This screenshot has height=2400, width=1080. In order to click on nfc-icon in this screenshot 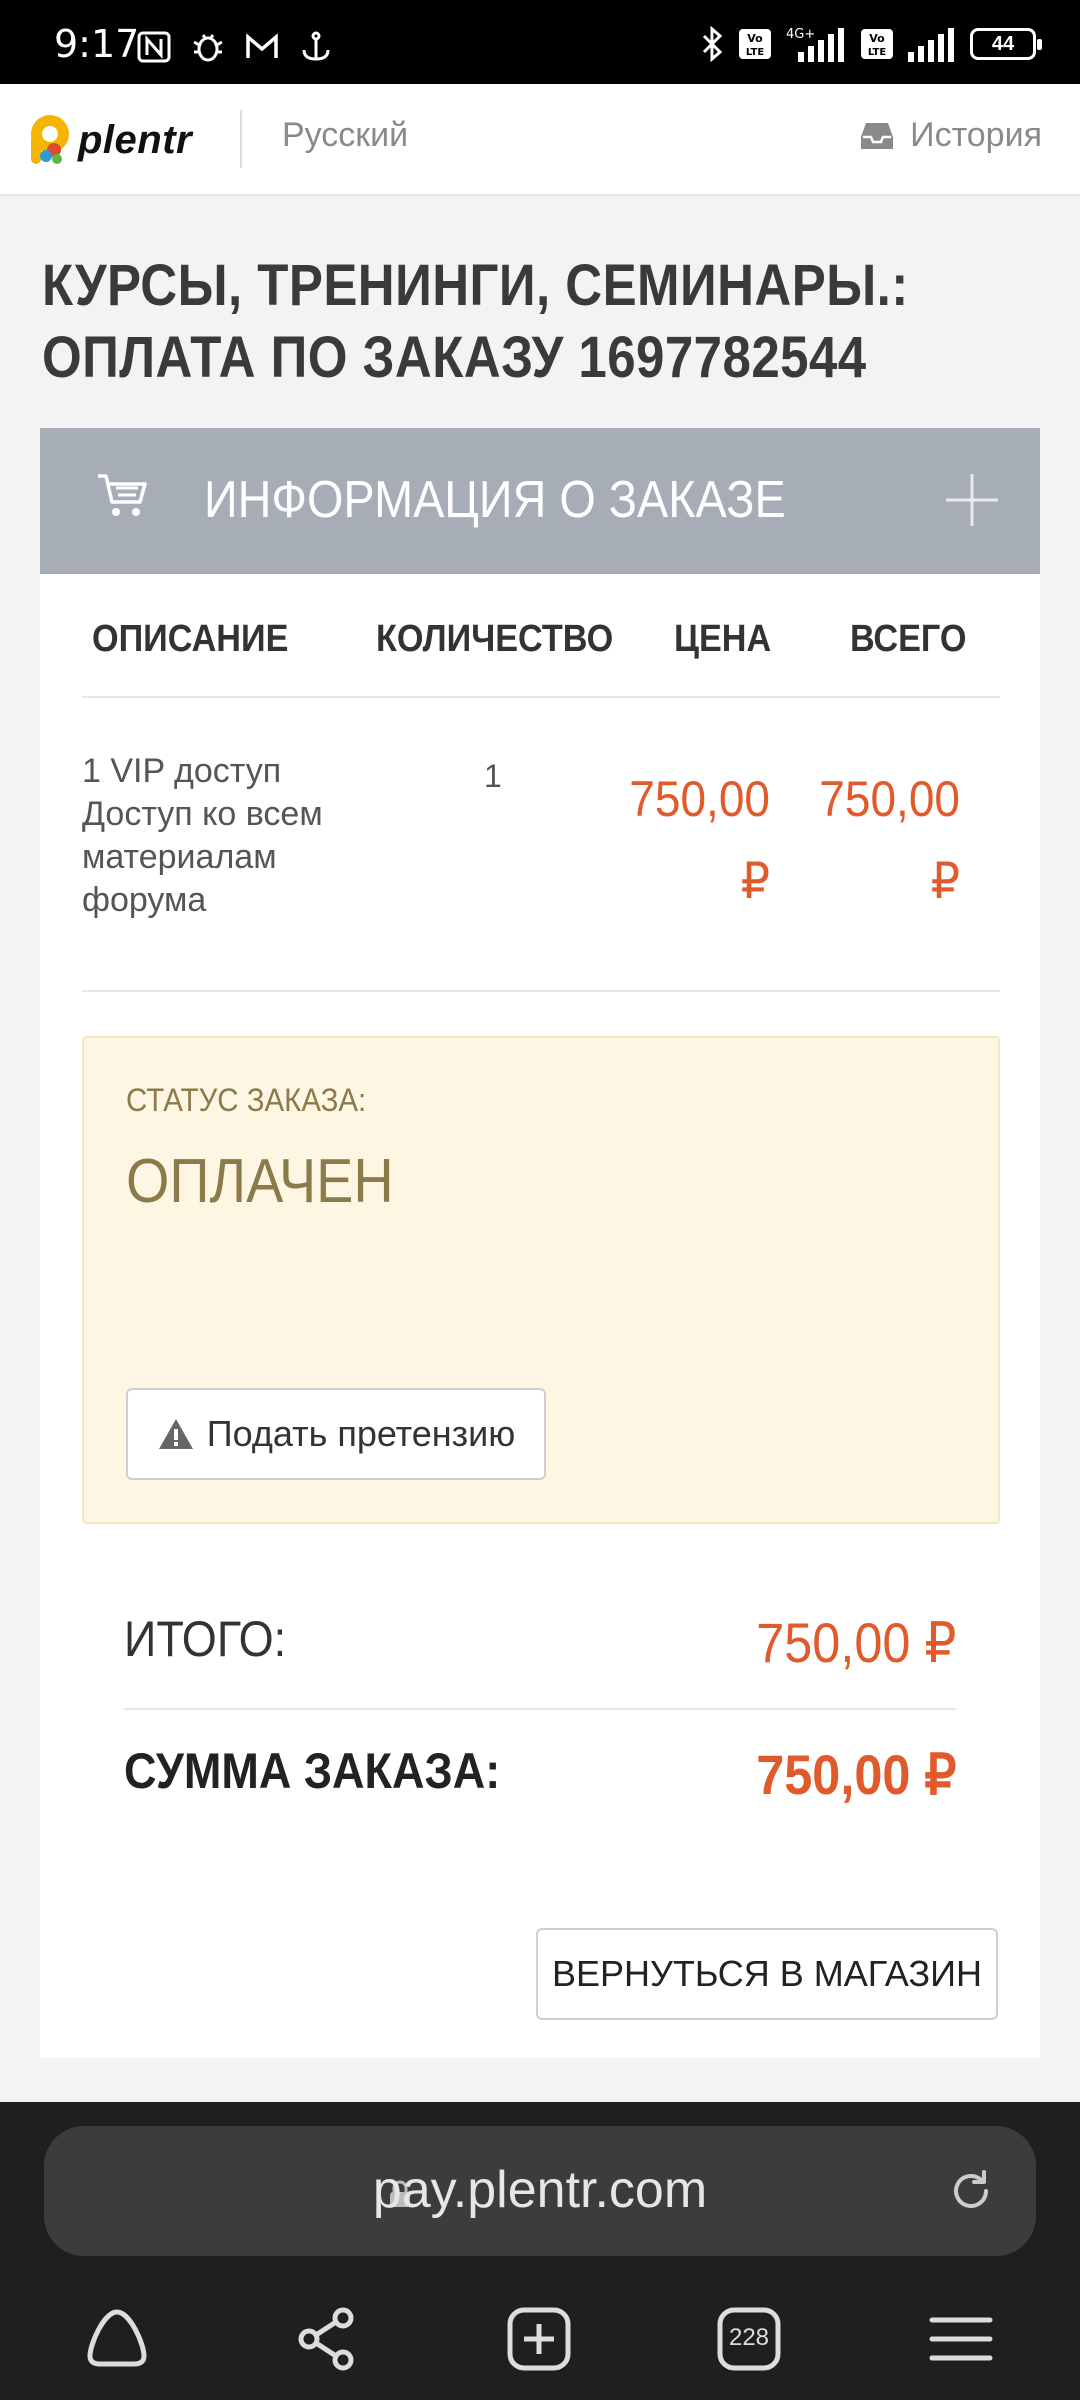, I will do `click(154, 47)`.